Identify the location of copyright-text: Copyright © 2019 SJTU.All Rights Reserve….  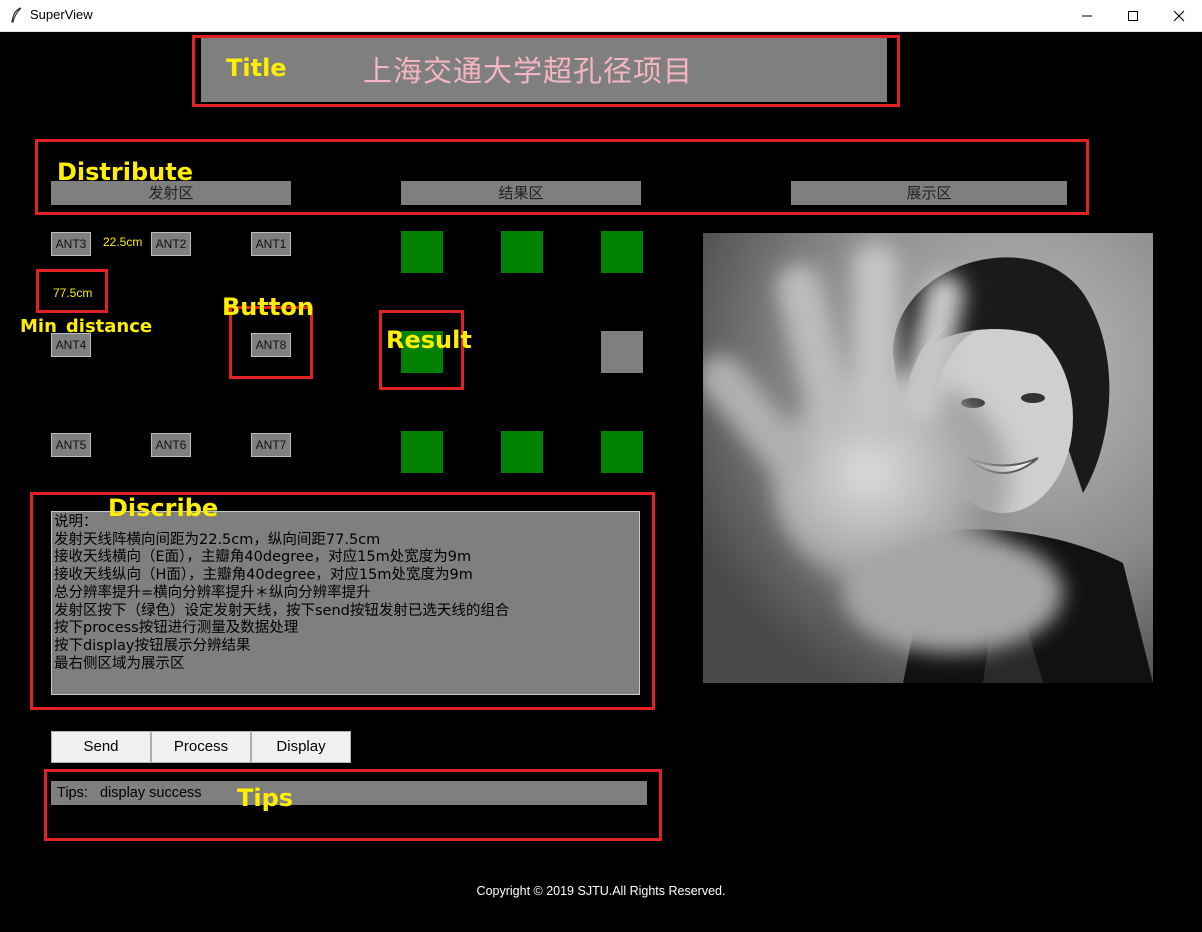
(601, 891).